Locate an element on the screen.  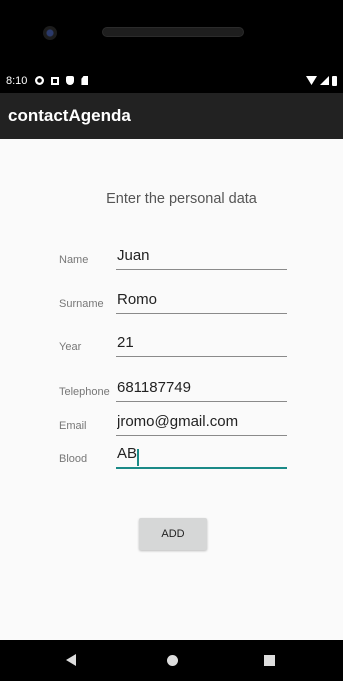
app-bar: contactAgenda is located at coordinates (171, 116).